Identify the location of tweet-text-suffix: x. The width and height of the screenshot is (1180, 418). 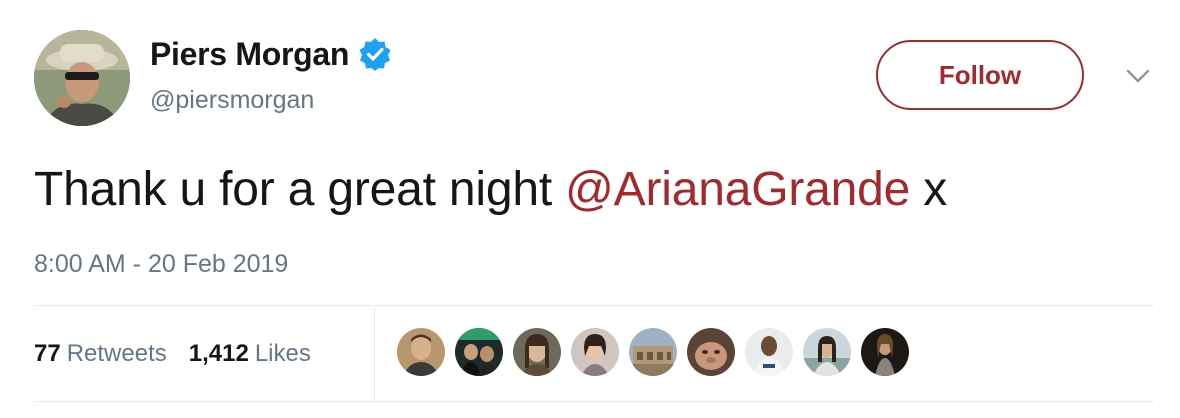
(929, 189).